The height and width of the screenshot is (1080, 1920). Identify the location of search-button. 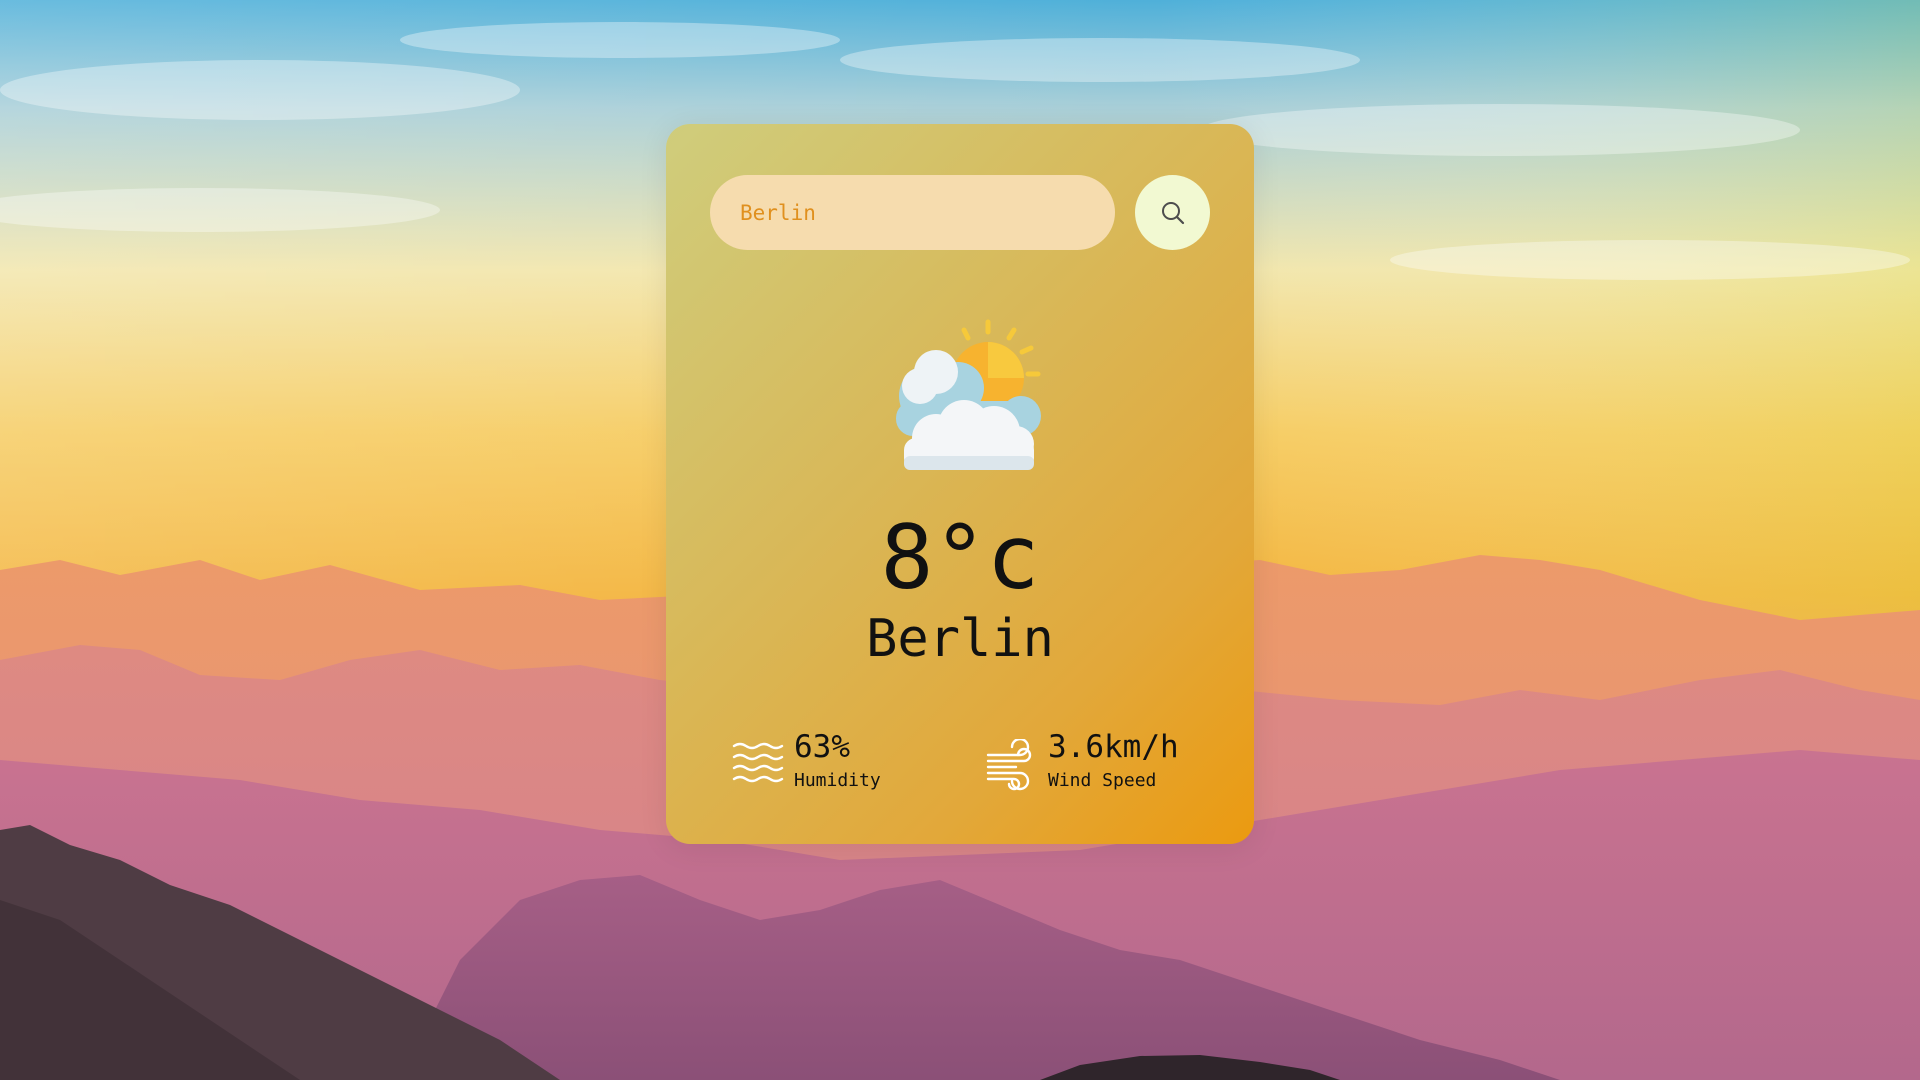
(1172, 212).